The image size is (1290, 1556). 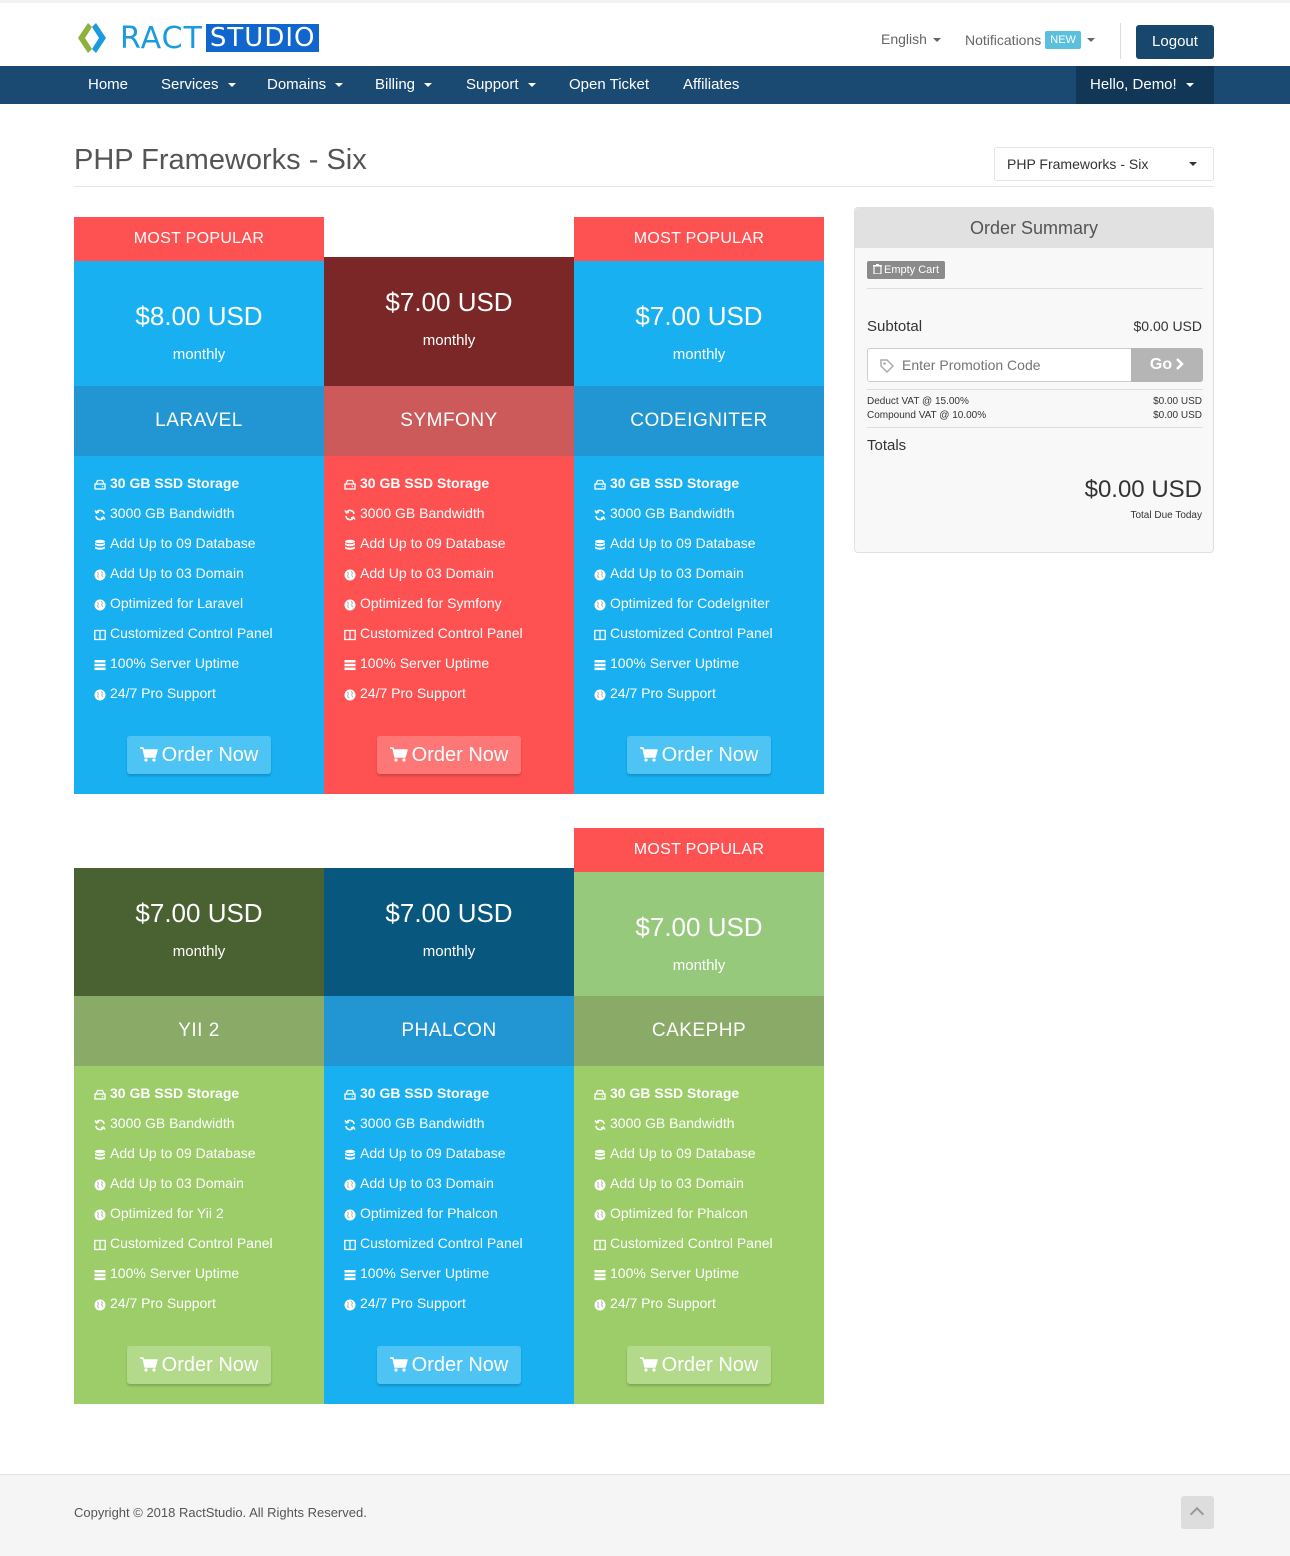 I want to click on category-select: PHP Frameworks - Six, so click(x=1104, y=164).